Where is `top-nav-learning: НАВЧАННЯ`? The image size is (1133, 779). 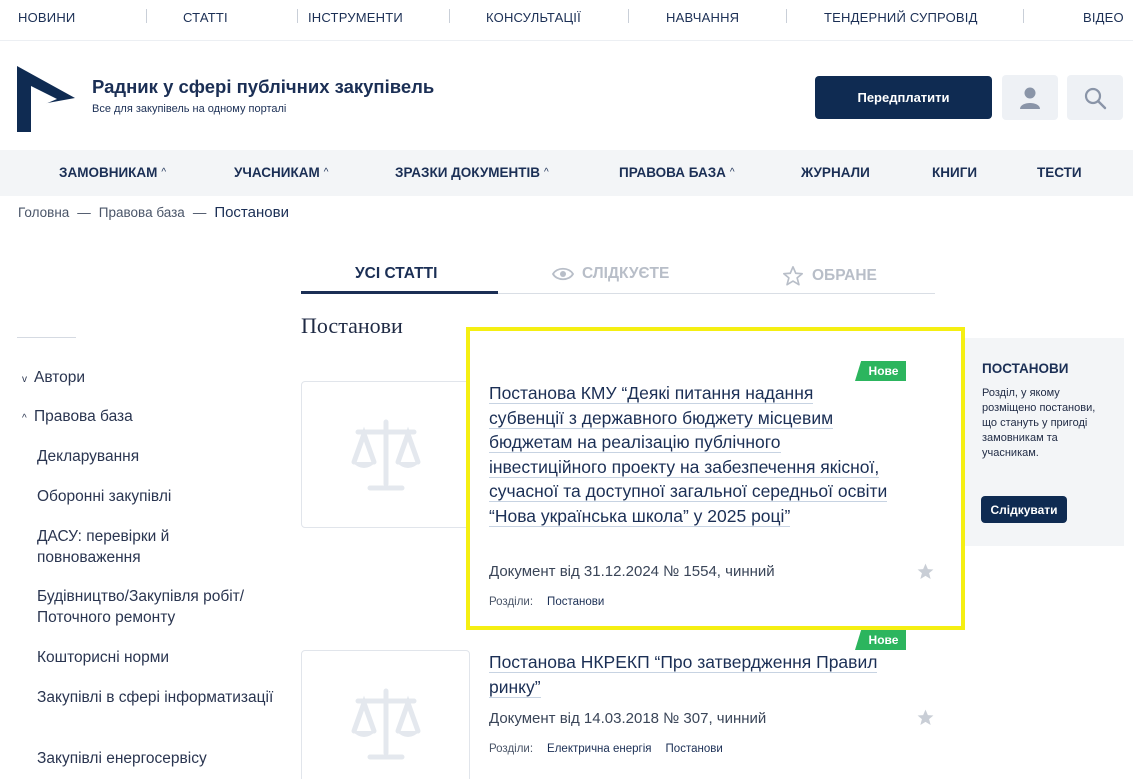 top-nav-learning: НАВЧАННЯ is located at coordinates (702, 17).